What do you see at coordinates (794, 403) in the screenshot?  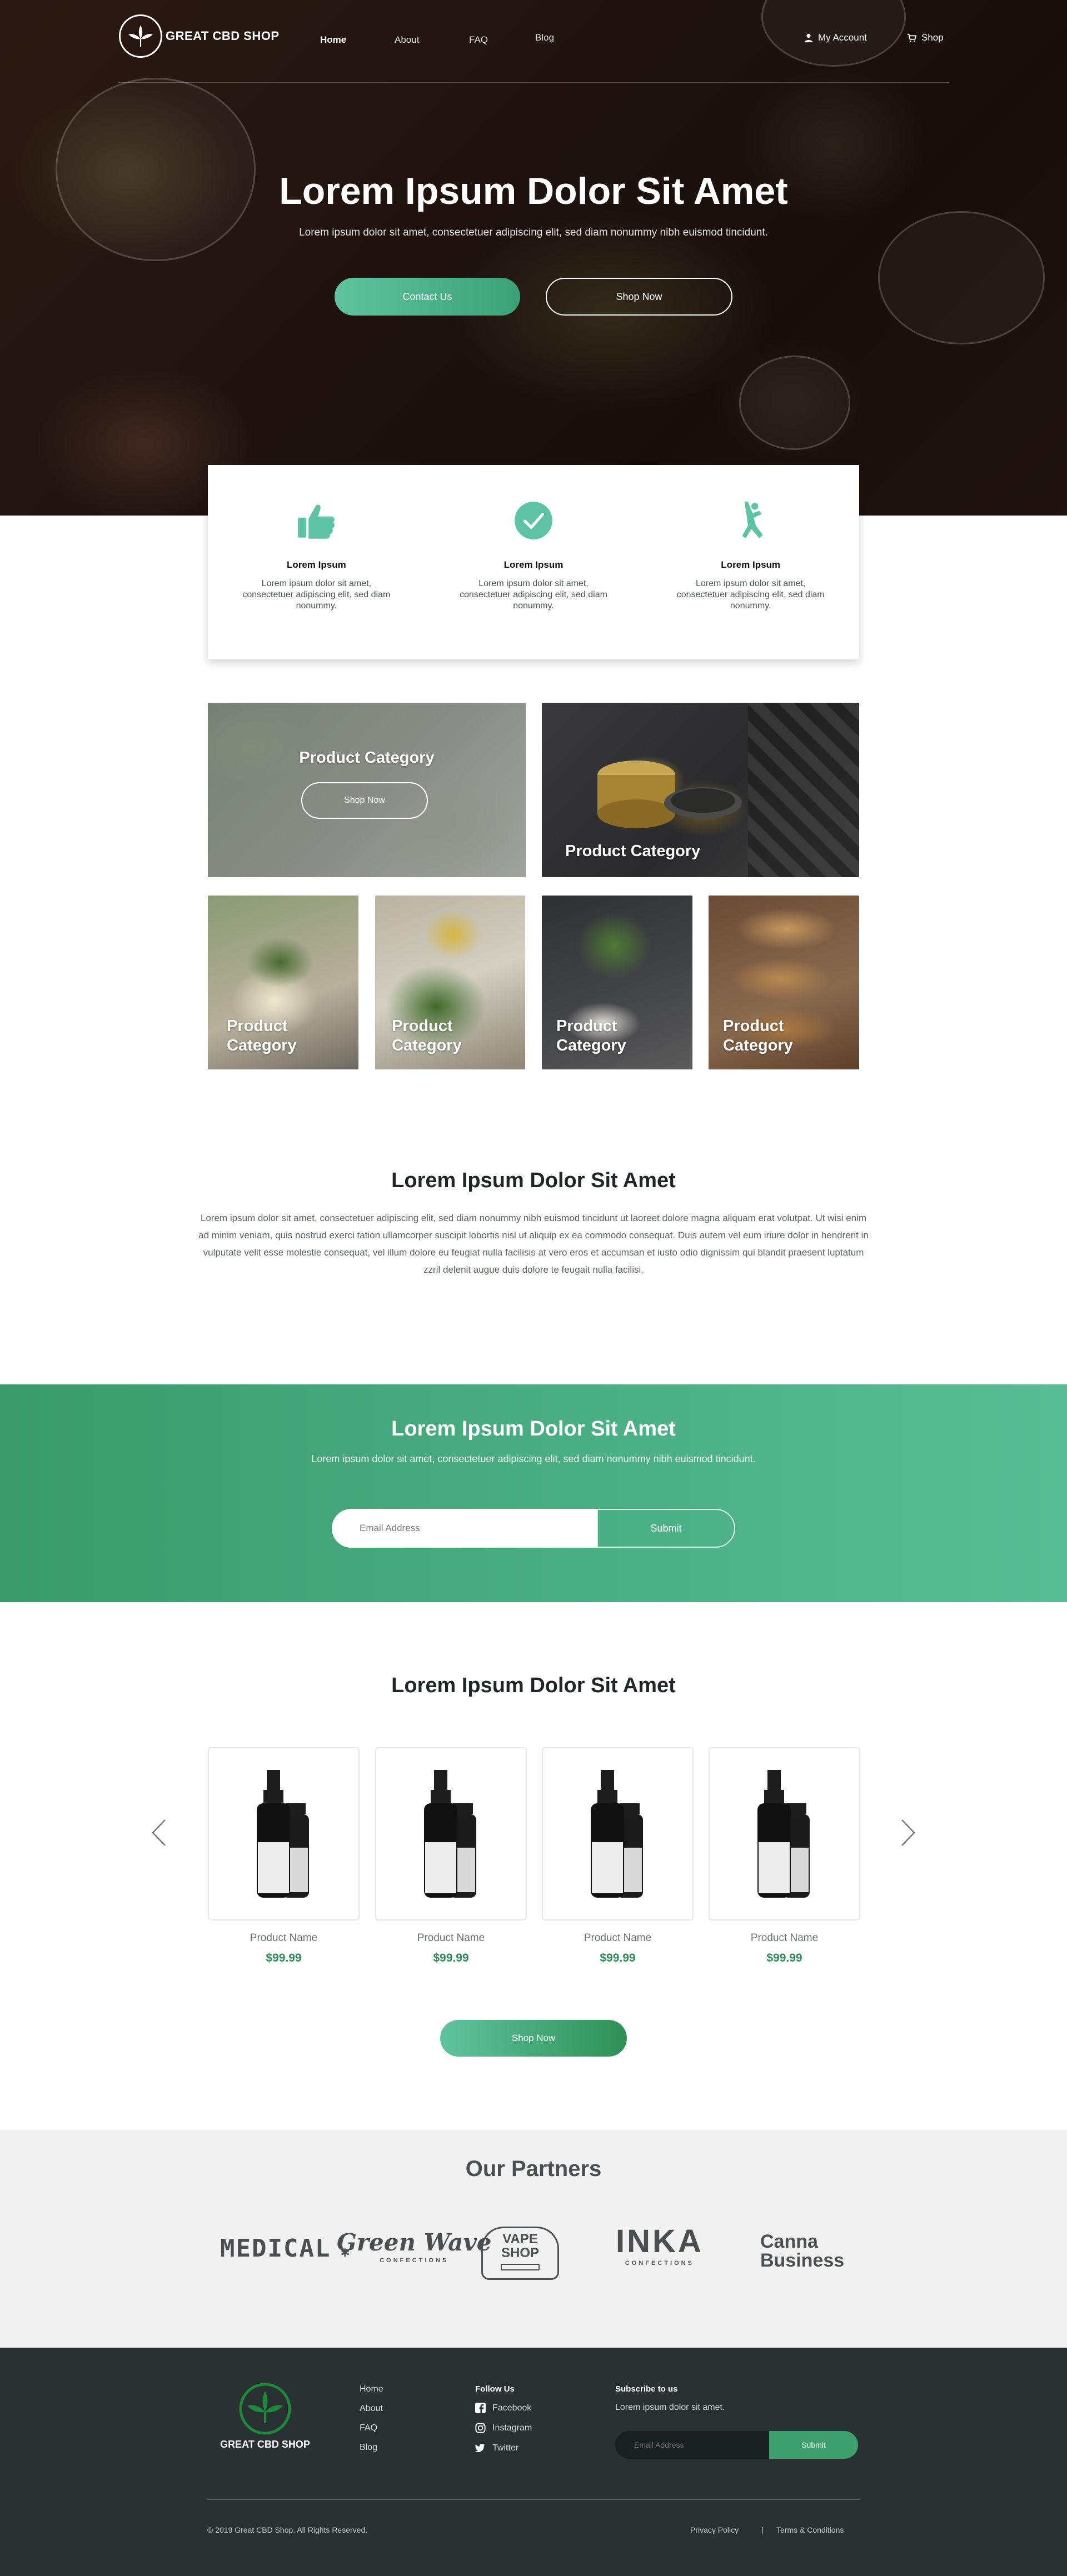 I see `hero-background-jar` at bounding box center [794, 403].